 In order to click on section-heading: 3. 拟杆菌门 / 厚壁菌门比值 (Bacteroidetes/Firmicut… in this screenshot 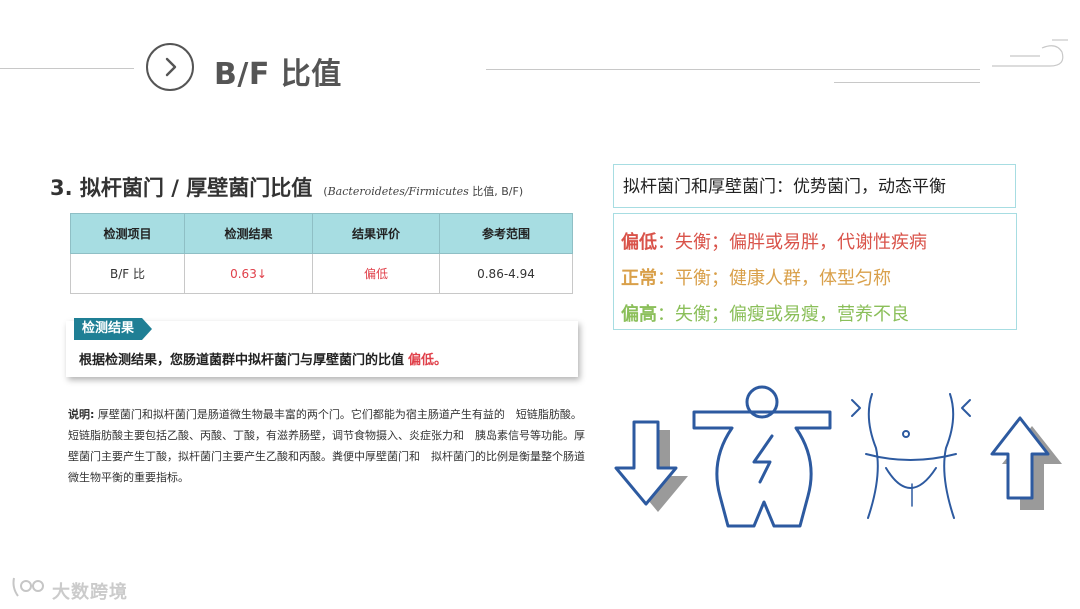, I will do `click(286, 187)`.